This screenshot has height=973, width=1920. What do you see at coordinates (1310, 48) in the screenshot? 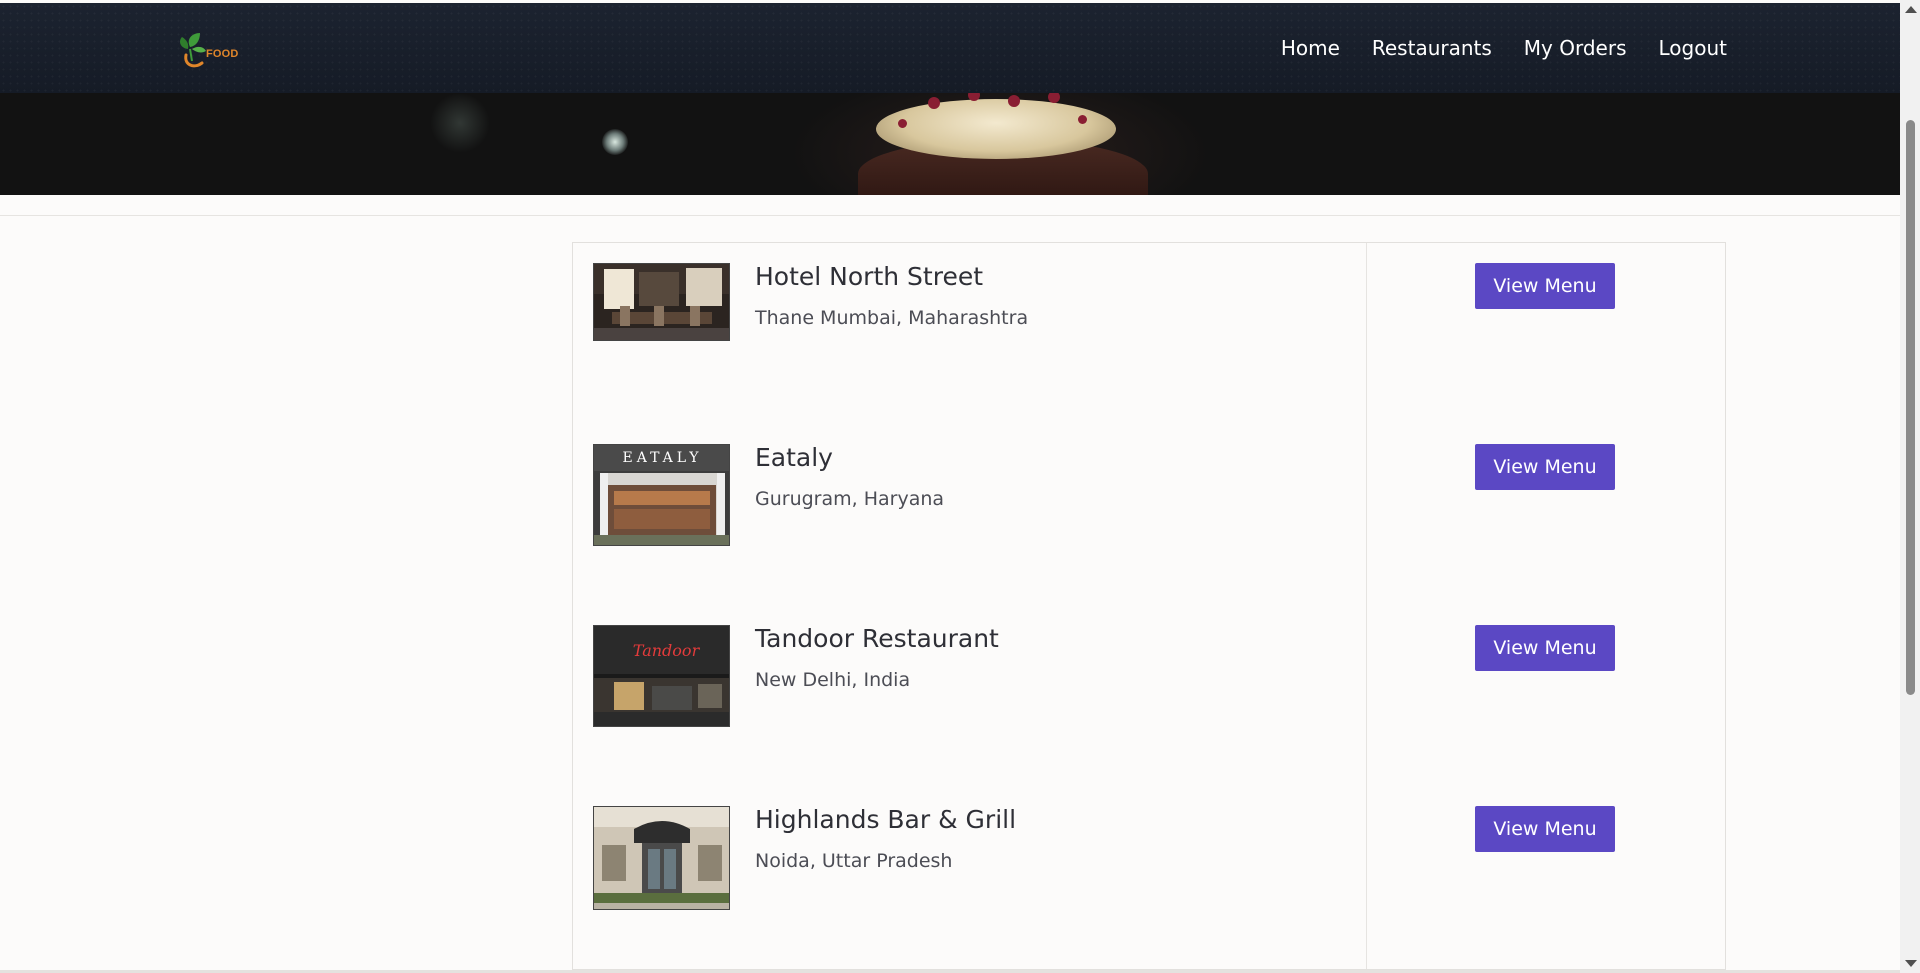
I see `nav-link-home: Home` at bounding box center [1310, 48].